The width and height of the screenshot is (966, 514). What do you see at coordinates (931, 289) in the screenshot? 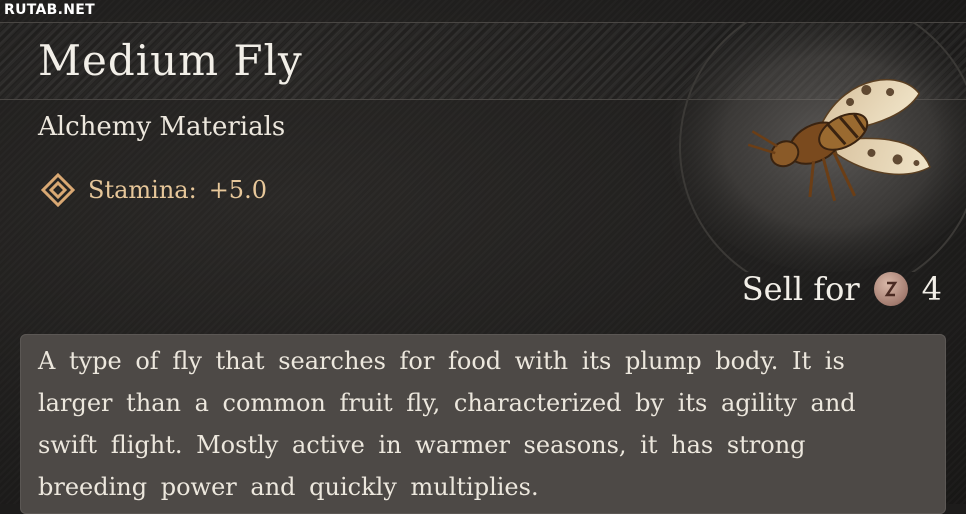
I see `sell-amount: 4` at bounding box center [931, 289].